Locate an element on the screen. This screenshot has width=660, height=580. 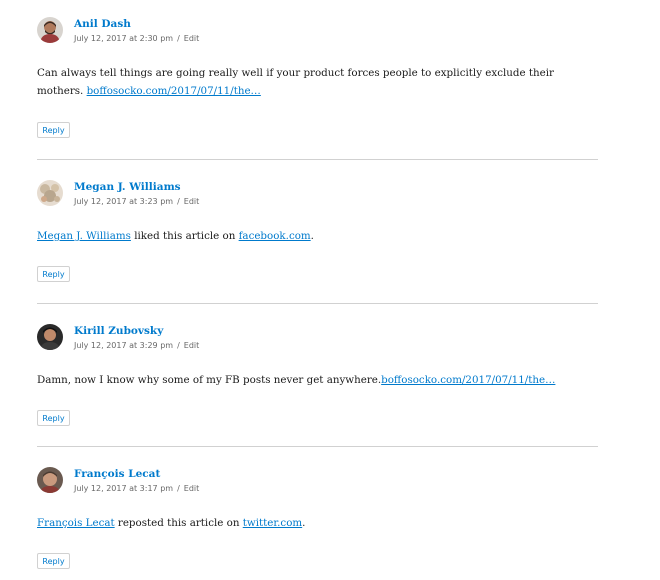
comment-meta: July 12, 2017 at 2:30 pm / Edit is located at coordinates (136, 38).